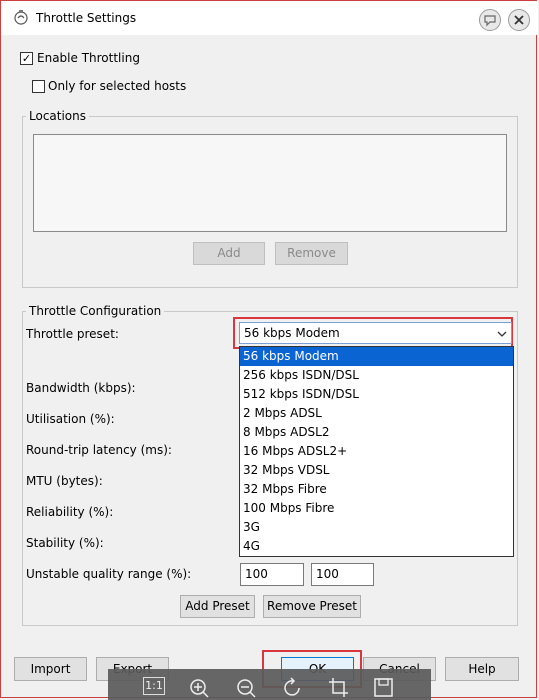 The image size is (539, 700). Describe the element at coordinates (88, 58) in the screenshot. I see `enable-throttling-label: Enable Throttling` at that location.